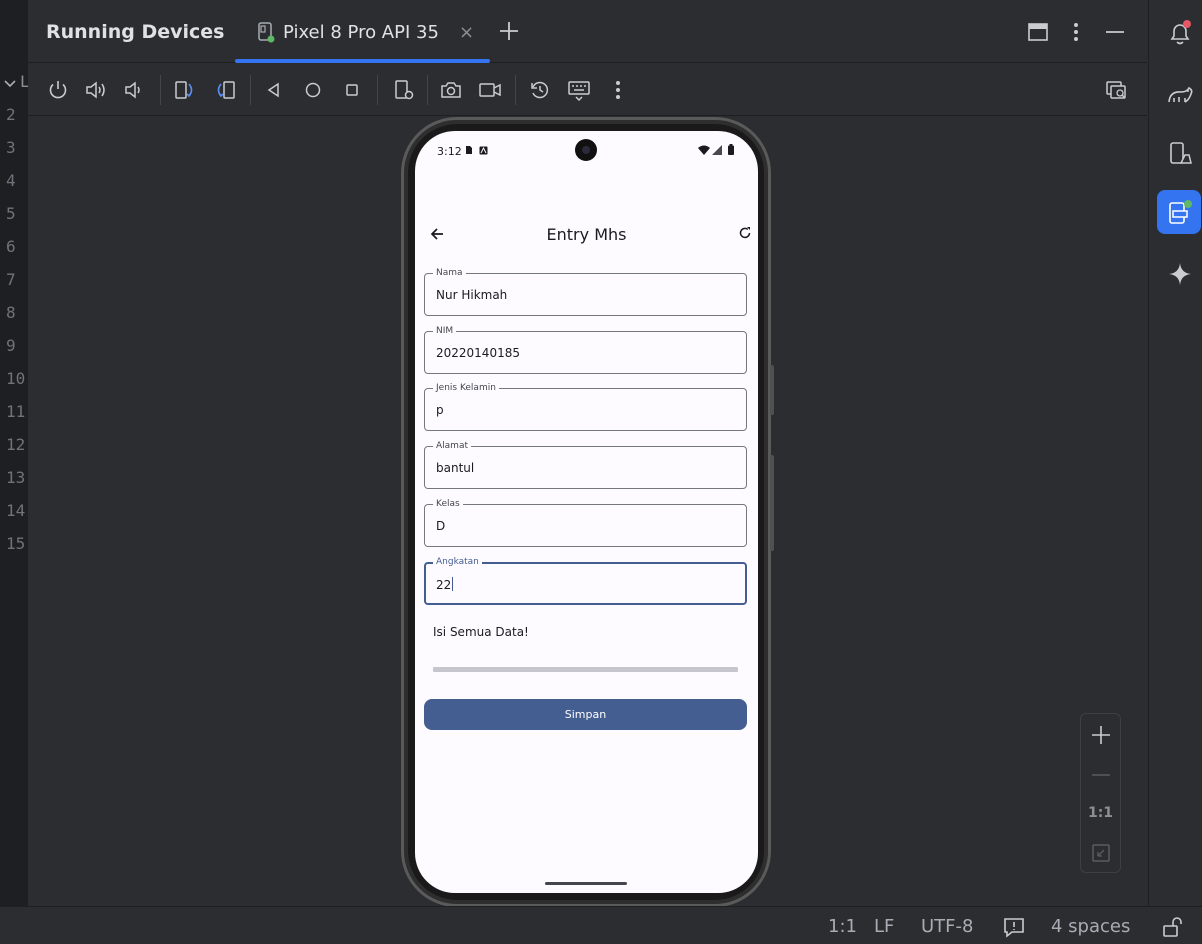 Image resolution: width=1202 pixels, height=944 pixels. Describe the element at coordinates (540, 90) in the screenshot. I see `snapshot-icon` at that location.